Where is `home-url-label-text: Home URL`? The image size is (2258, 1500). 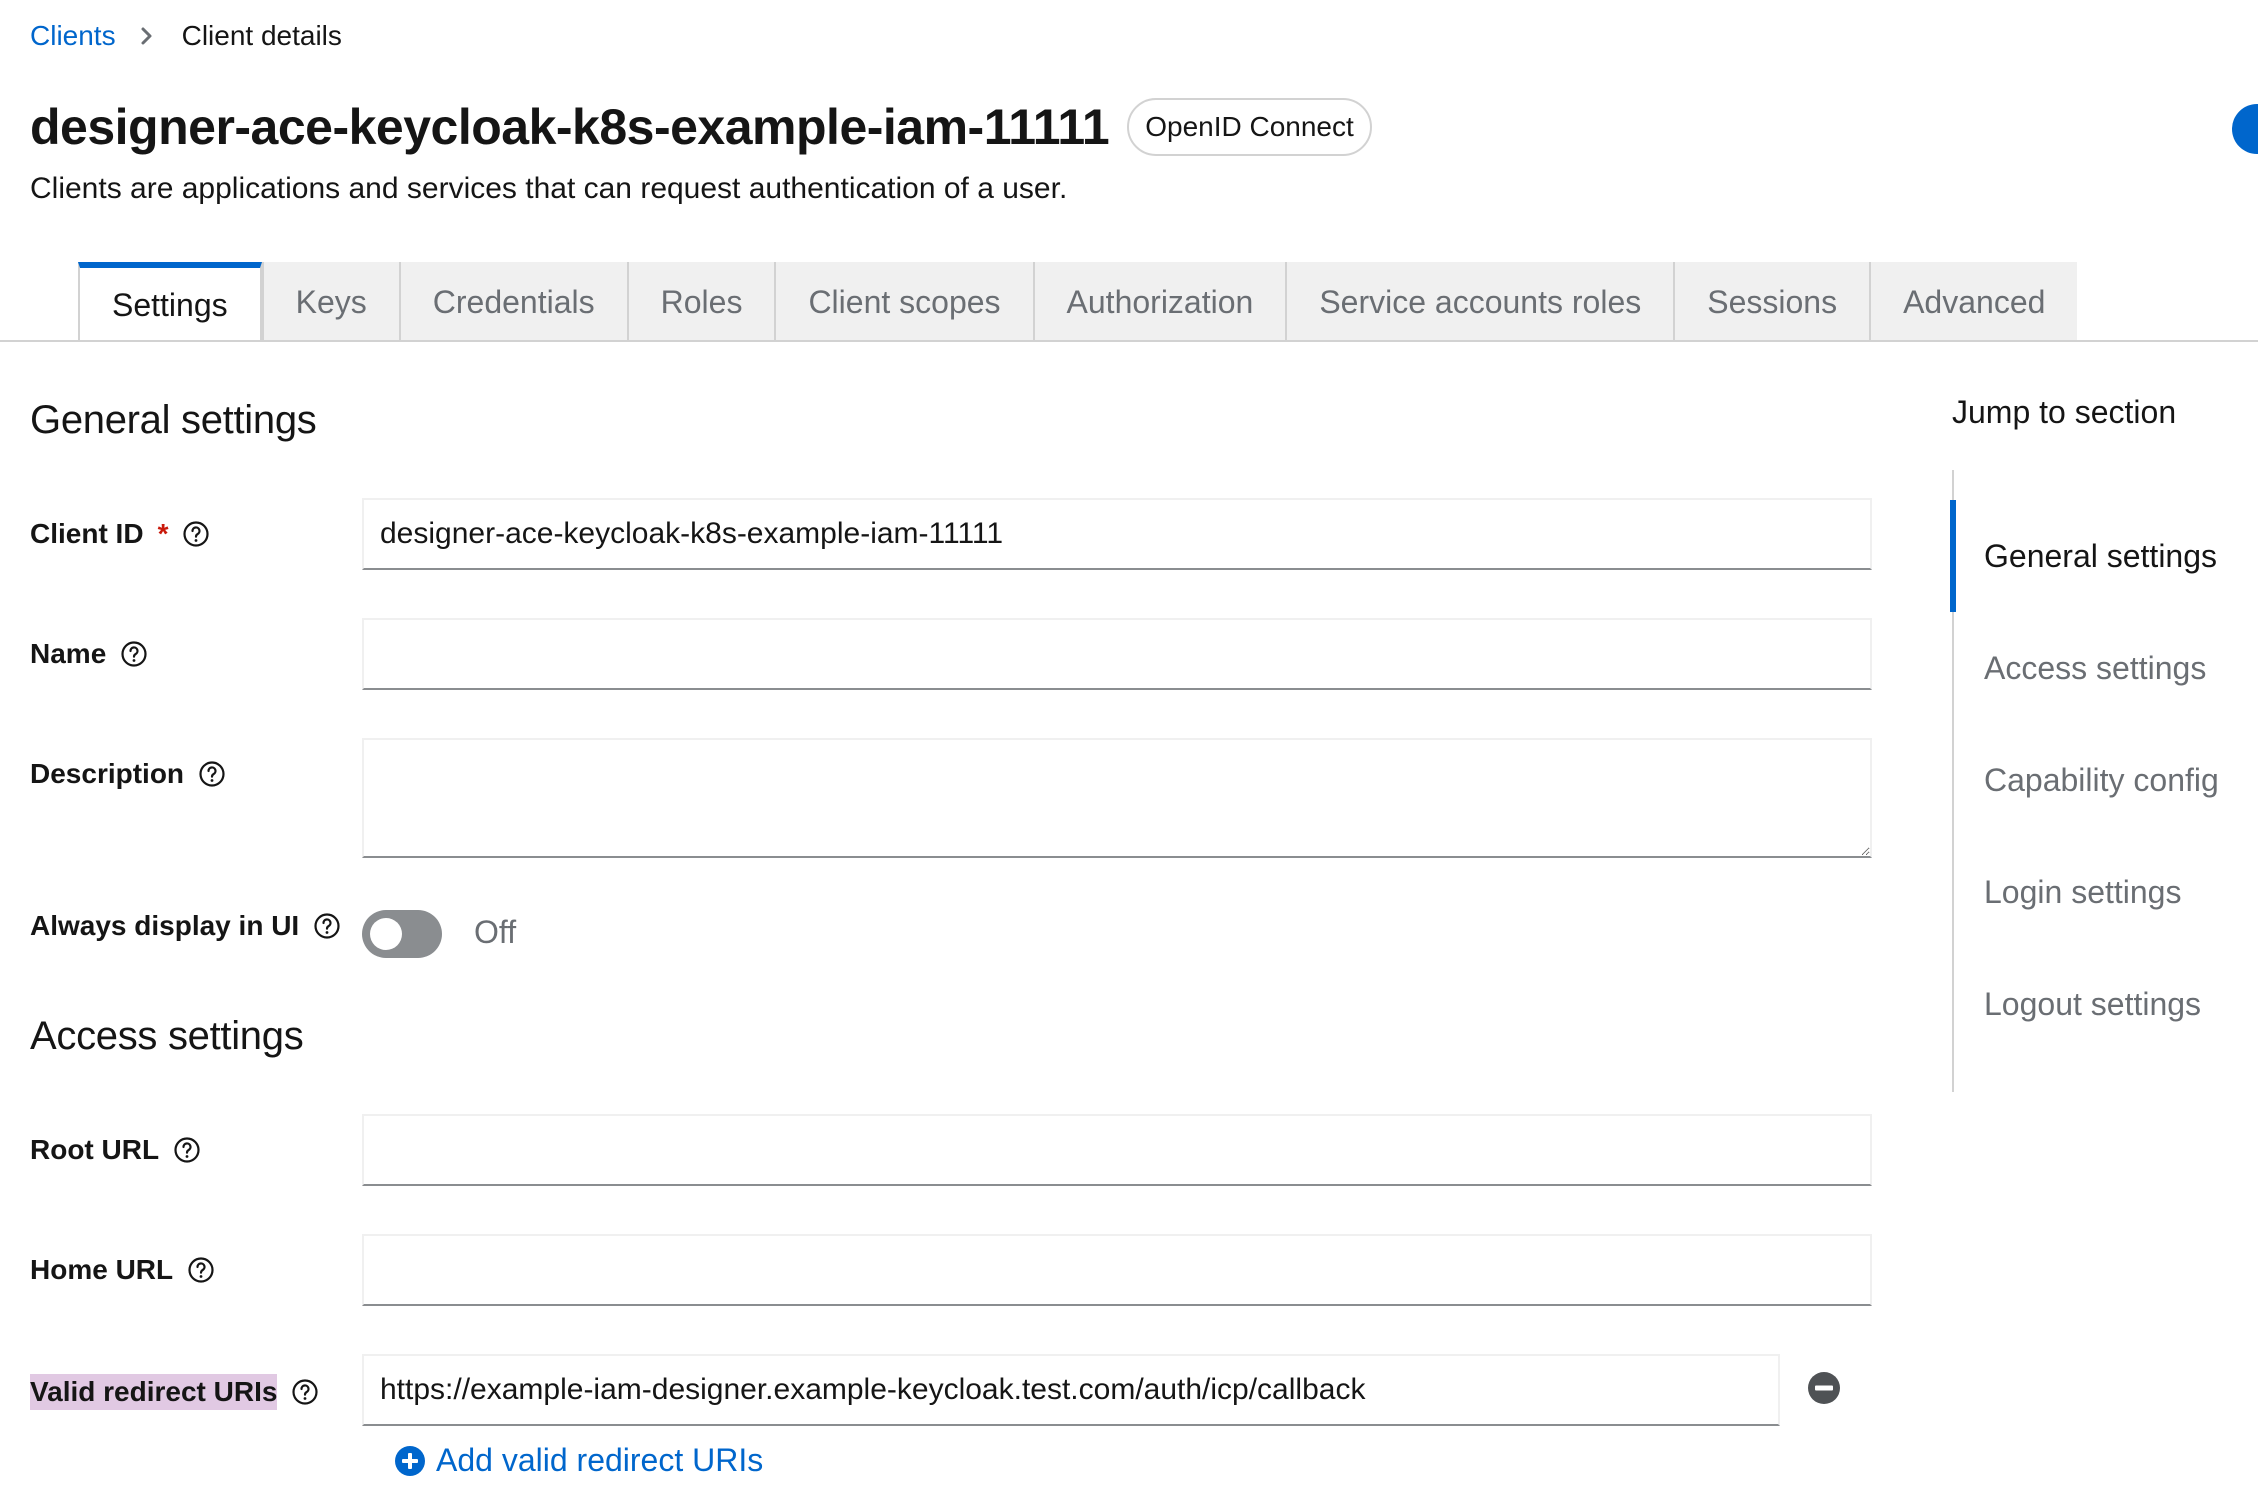 home-url-label-text: Home URL is located at coordinates (102, 1269).